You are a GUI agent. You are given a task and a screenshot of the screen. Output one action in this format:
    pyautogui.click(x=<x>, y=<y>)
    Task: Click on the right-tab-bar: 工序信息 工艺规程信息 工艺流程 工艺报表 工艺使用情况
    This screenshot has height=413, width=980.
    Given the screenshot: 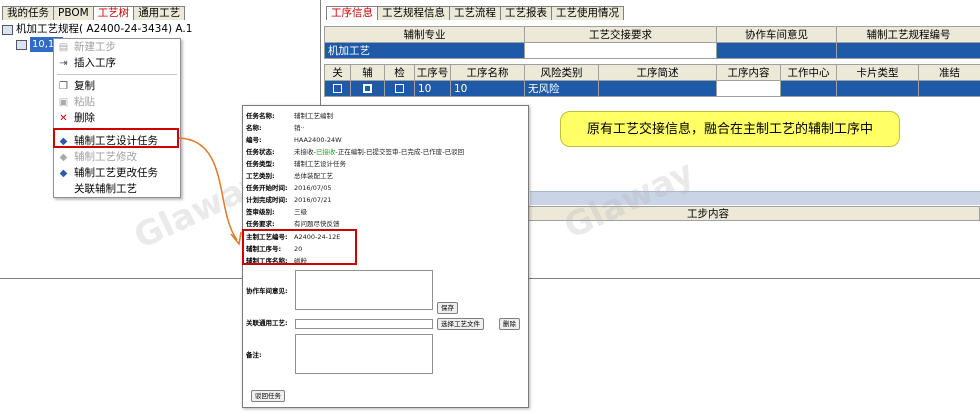 What is the action you would take?
    pyautogui.click(x=475, y=12)
    